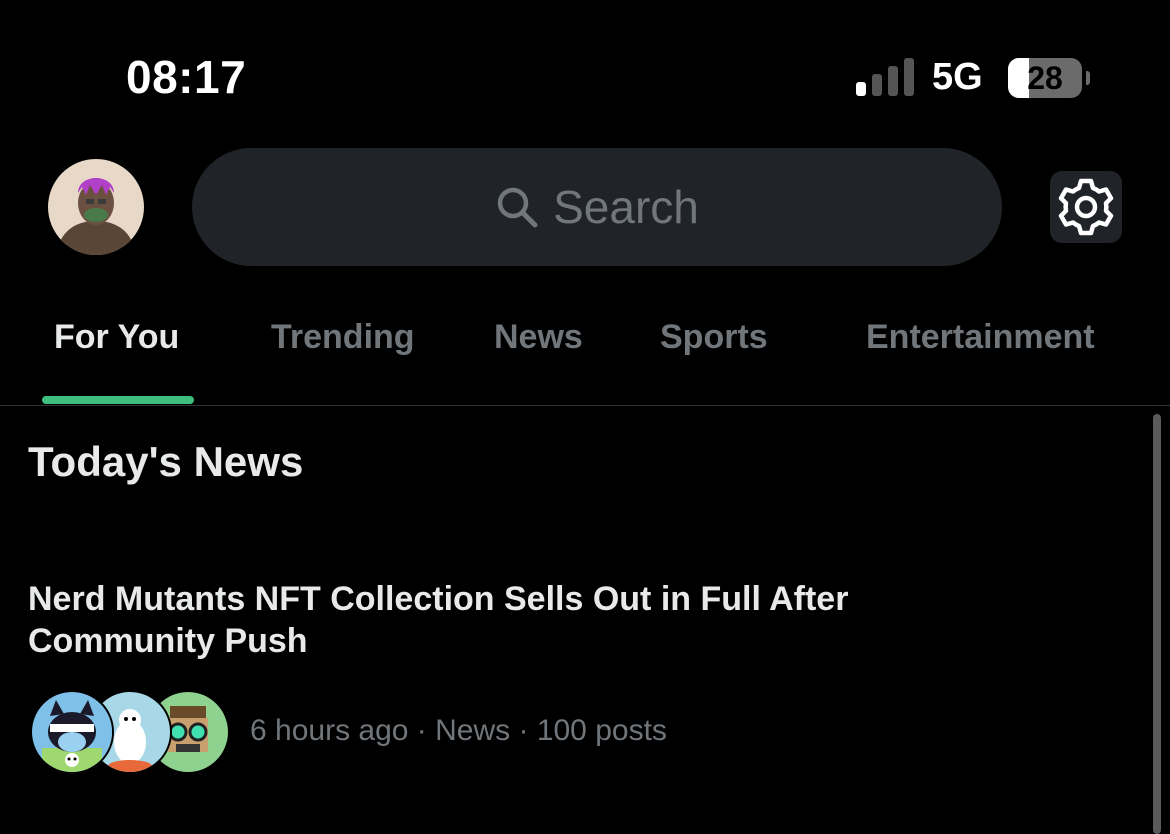 The height and width of the screenshot is (834, 1170). What do you see at coordinates (626, 207) in the screenshot?
I see `search-placeholder: Search` at bounding box center [626, 207].